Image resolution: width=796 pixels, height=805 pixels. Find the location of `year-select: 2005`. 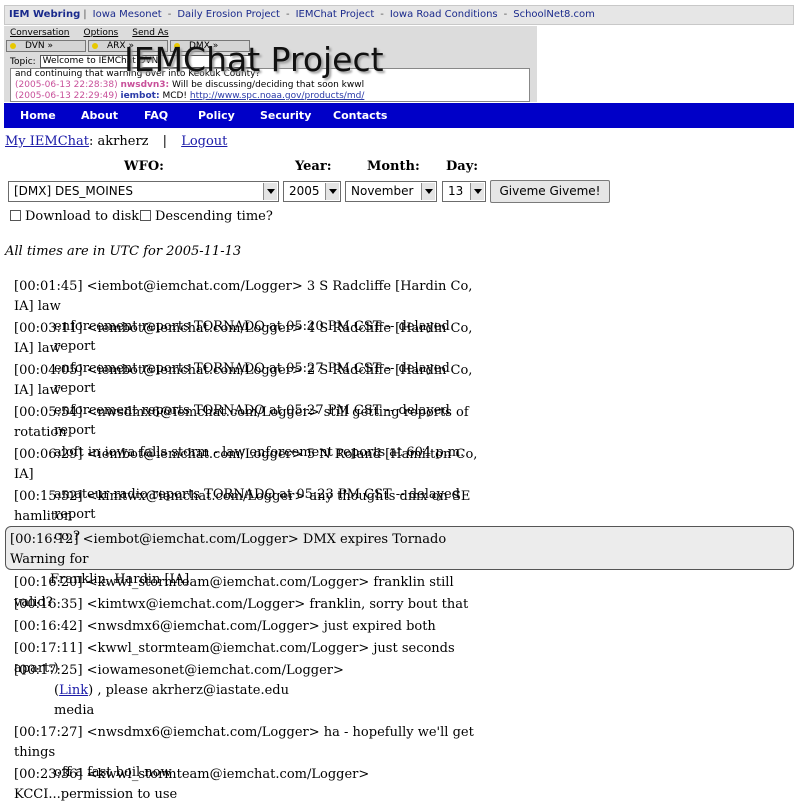

year-select: 2005 is located at coordinates (312, 191).